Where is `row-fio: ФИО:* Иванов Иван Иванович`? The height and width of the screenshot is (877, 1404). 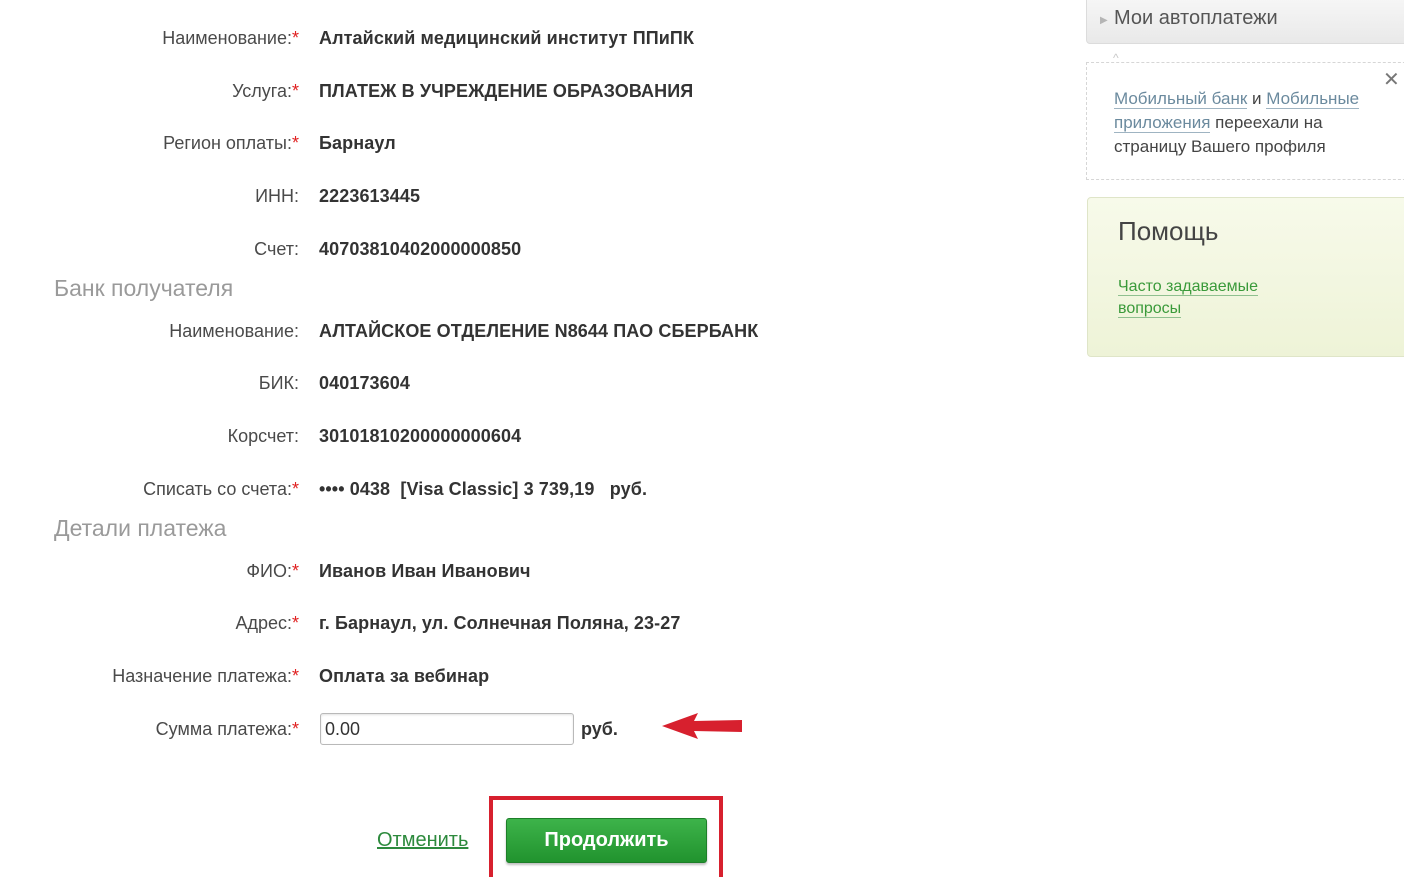
row-fio: ФИО:* Иванов Иван Иванович is located at coordinates (265, 571).